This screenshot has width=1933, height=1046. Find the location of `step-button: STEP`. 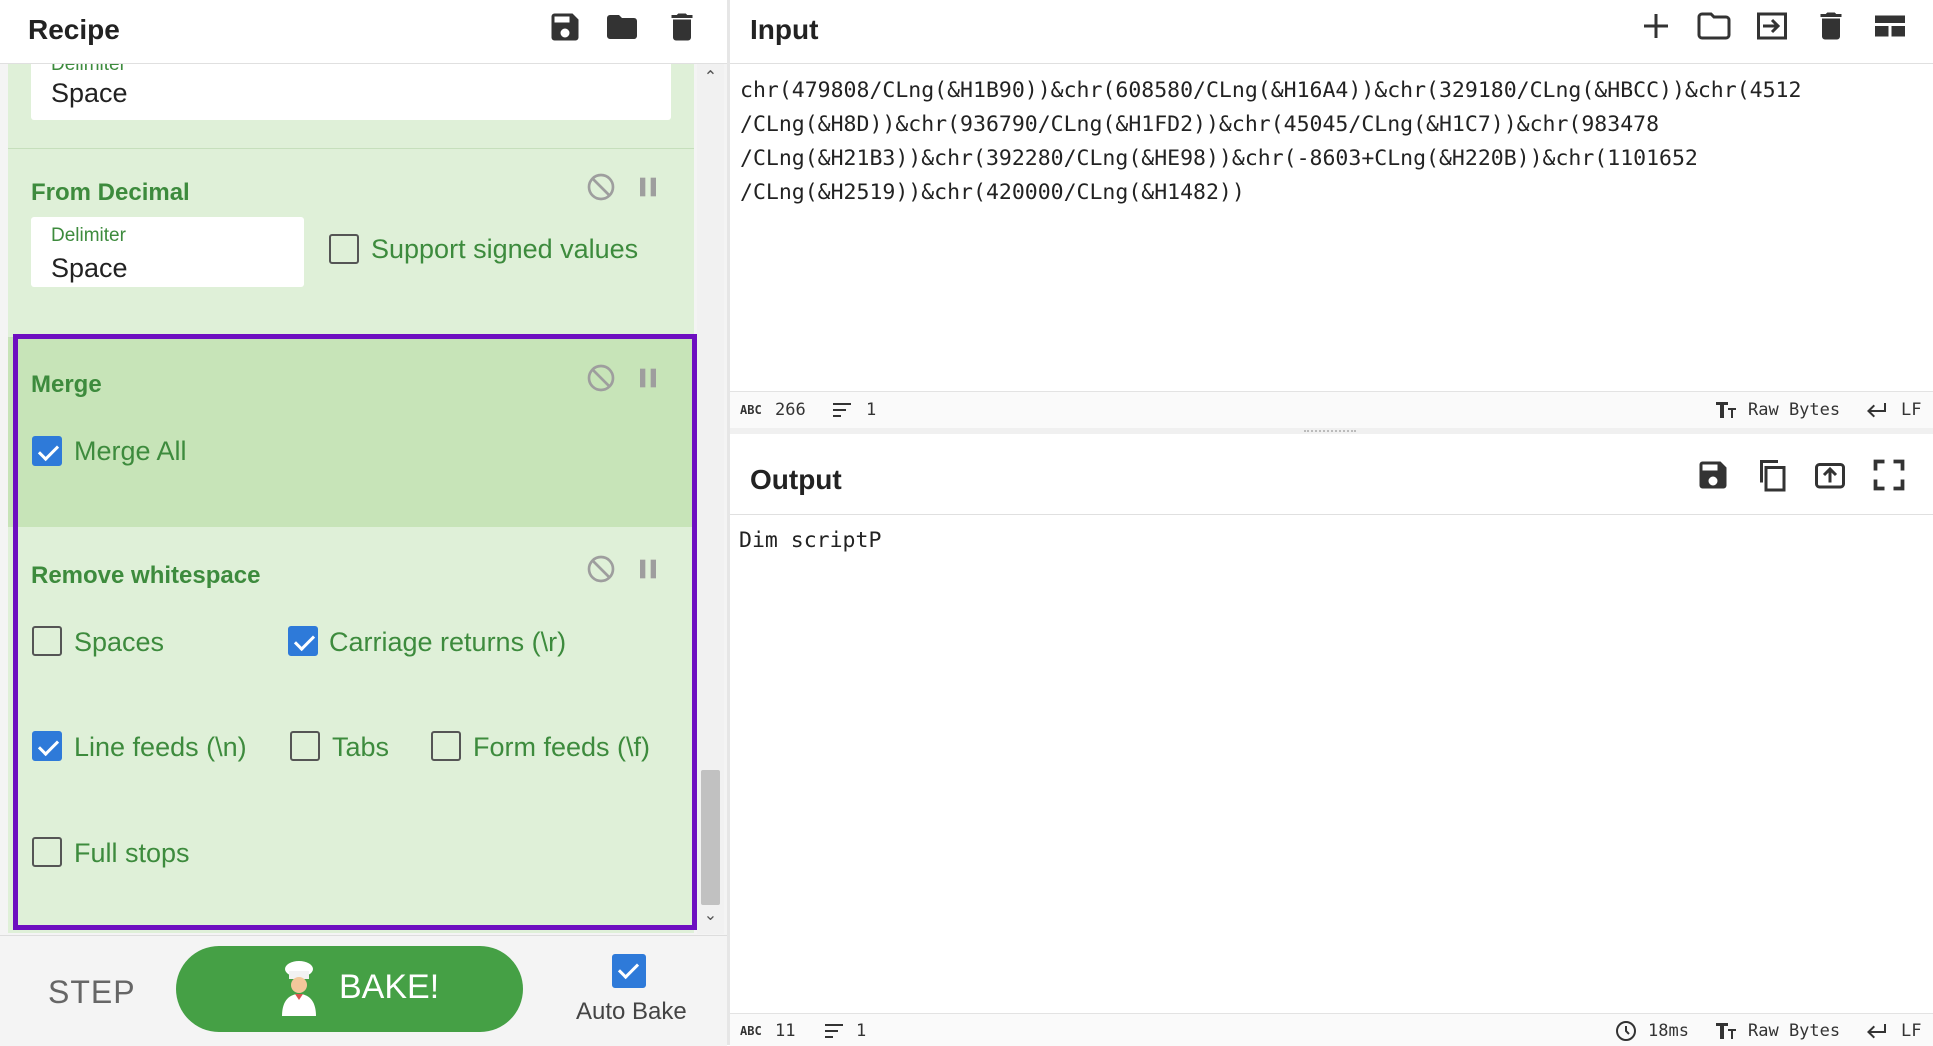

step-button: STEP is located at coordinates (92, 992).